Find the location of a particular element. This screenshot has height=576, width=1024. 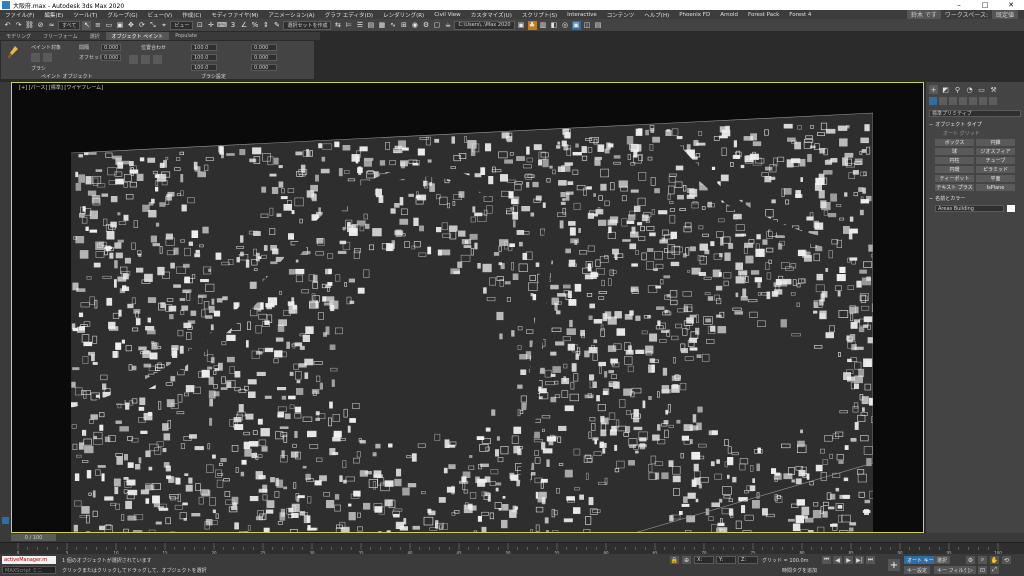

set-key-button: キー設定 is located at coordinates (917, 570).